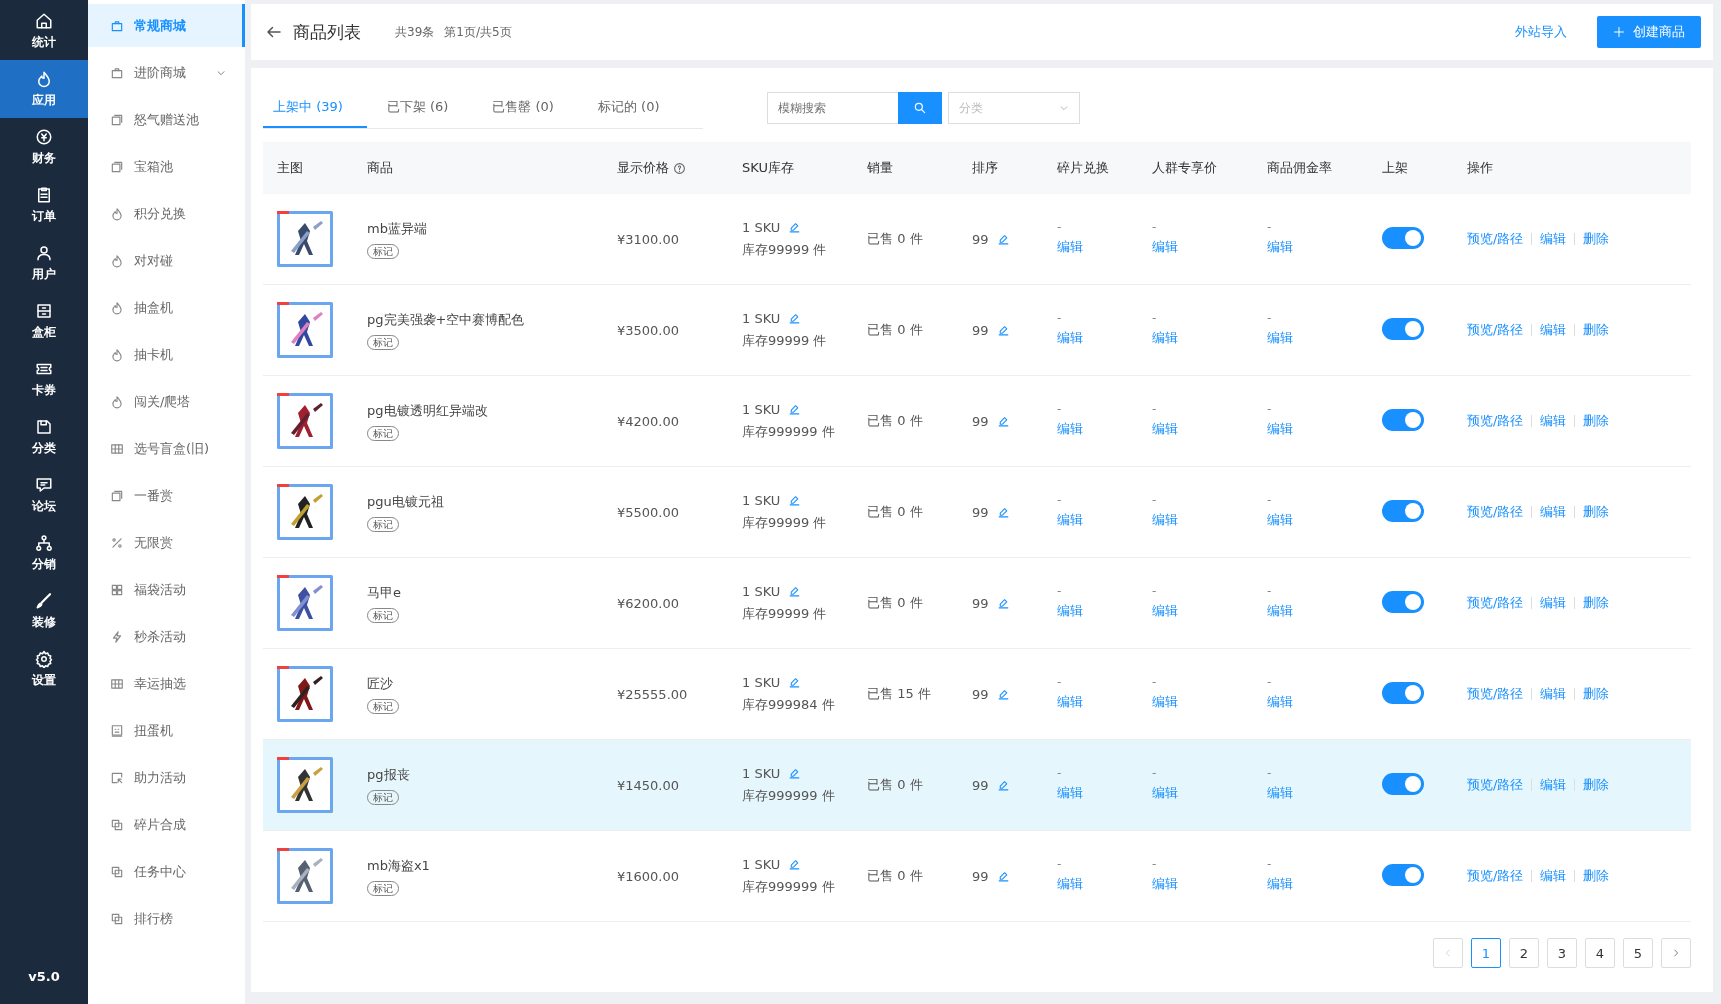 The width and height of the screenshot is (1721, 1004). I want to click on submenu-item: 抽盒机, so click(166, 307).